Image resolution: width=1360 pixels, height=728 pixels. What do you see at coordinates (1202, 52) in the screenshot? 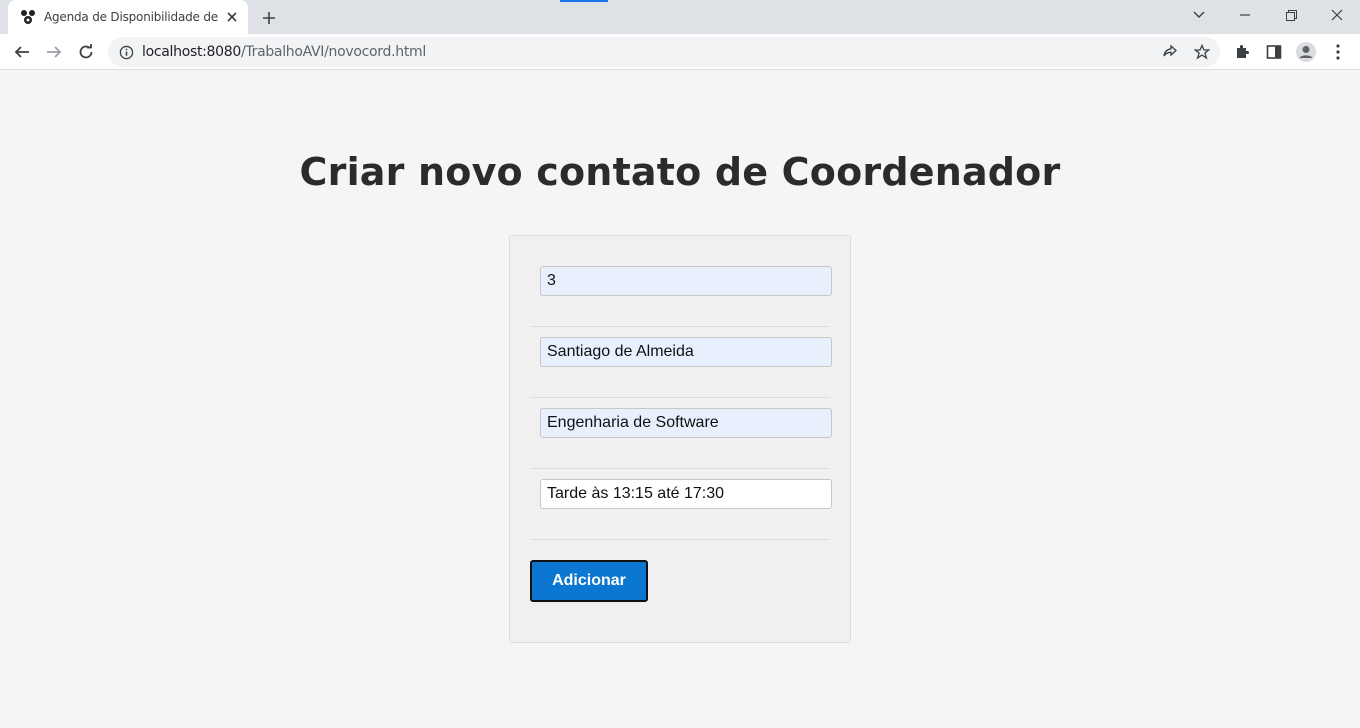
I see `star-icon` at bounding box center [1202, 52].